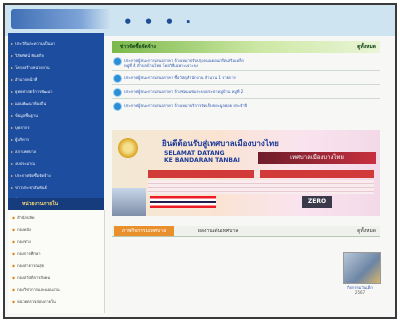  Describe the element at coordinates (220, 143) in the screenshot. I see `banner-title: ยินดีต้อนรับสู่เทศบาลเมืองบางไทย` at that location.